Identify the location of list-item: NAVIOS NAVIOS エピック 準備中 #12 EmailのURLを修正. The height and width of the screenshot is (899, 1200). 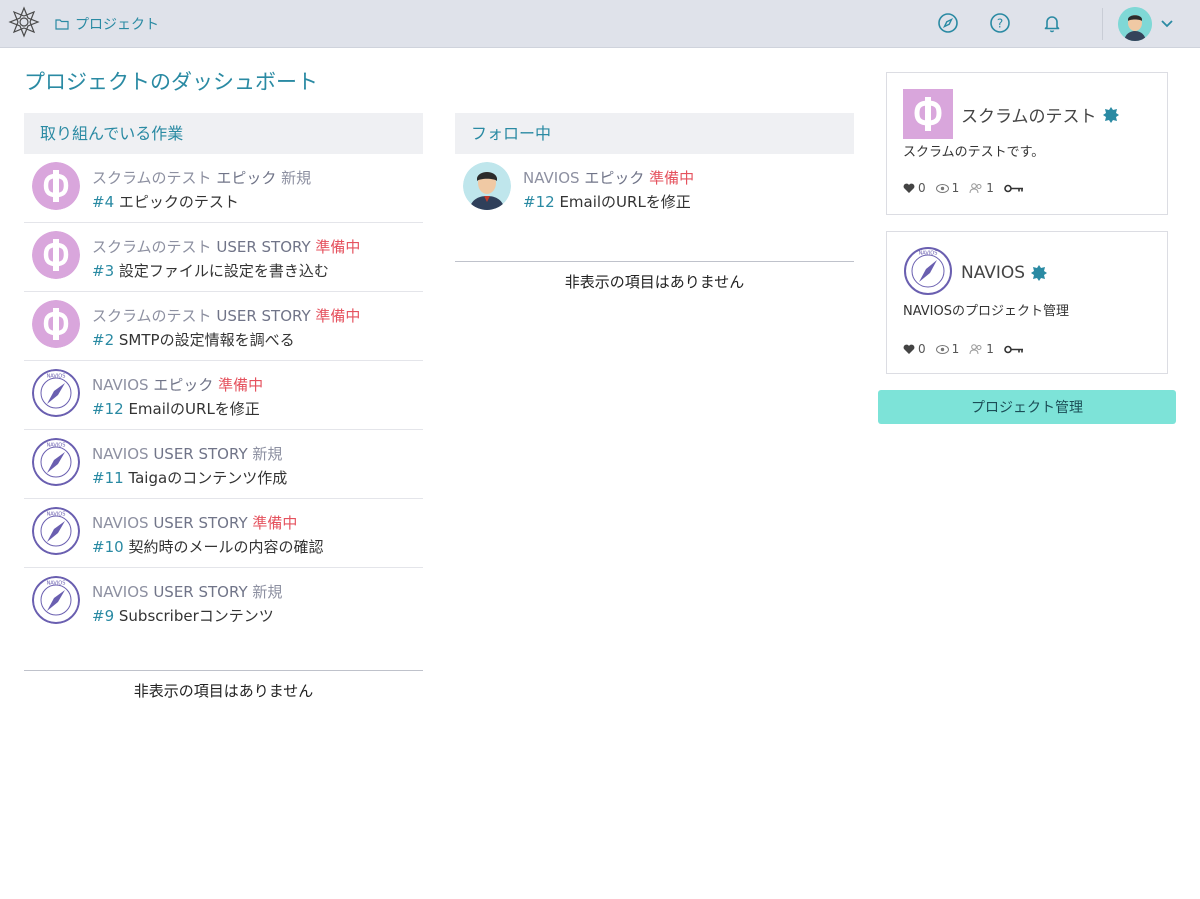
(223, 395).